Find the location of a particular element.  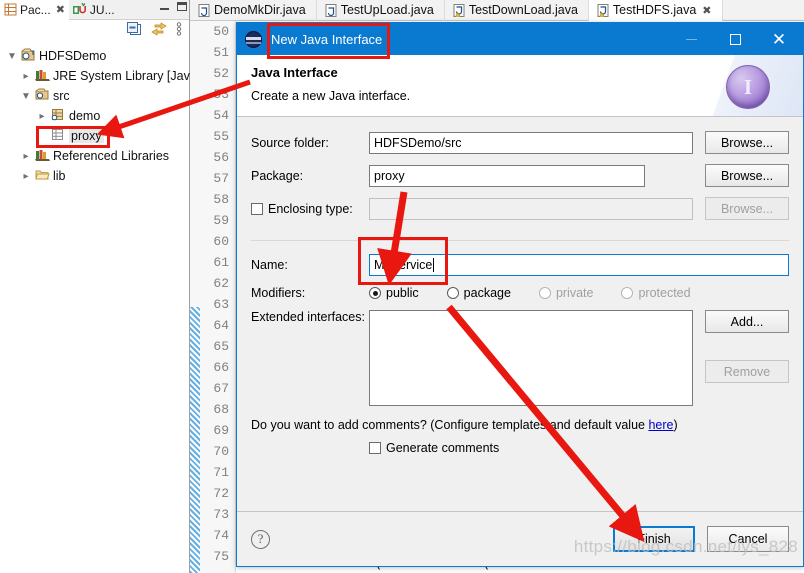

editor-tab-label: TestHDFS.java is located at coordinates (654, 10).